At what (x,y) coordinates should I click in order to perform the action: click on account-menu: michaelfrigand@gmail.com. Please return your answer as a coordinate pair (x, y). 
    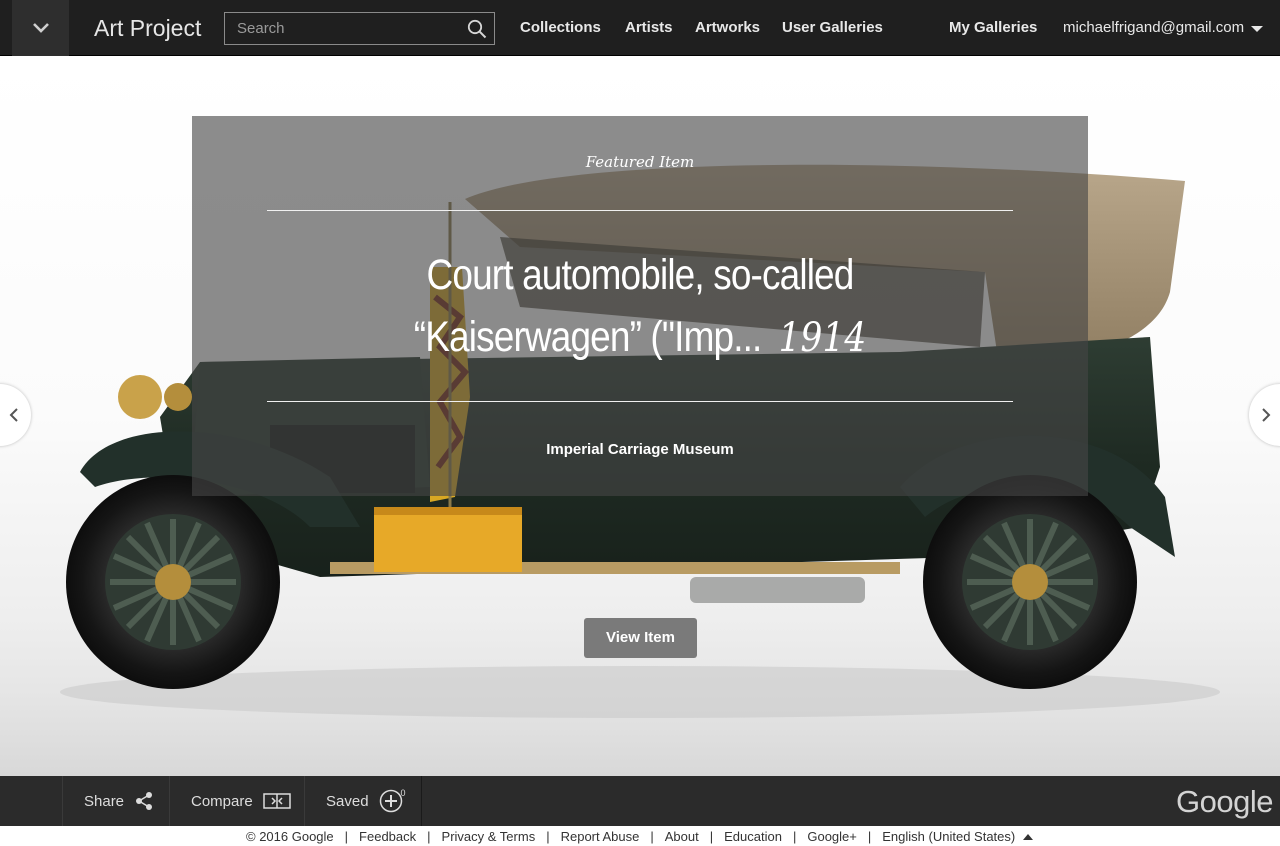
    Looking at the image, I should click on (1163, 27).